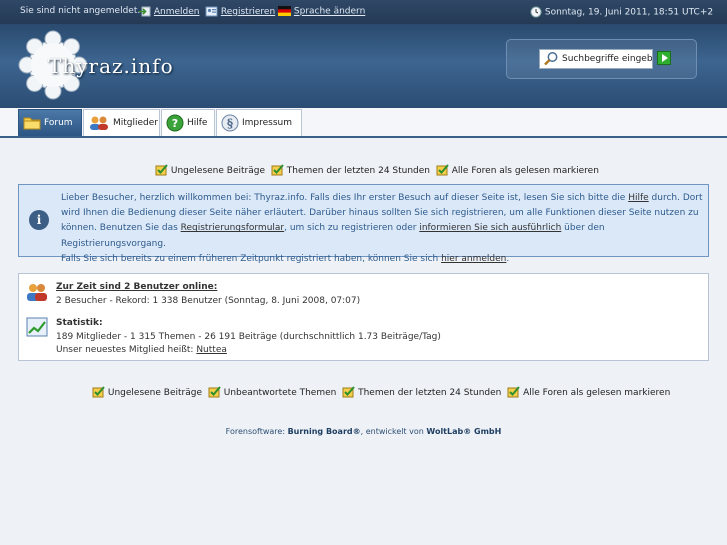  Describe the element at coordinates (429, 393) in the screenshot. I see `quicklink-bottom-last24-label: Themen der letzten 24 Stunden` at that location.